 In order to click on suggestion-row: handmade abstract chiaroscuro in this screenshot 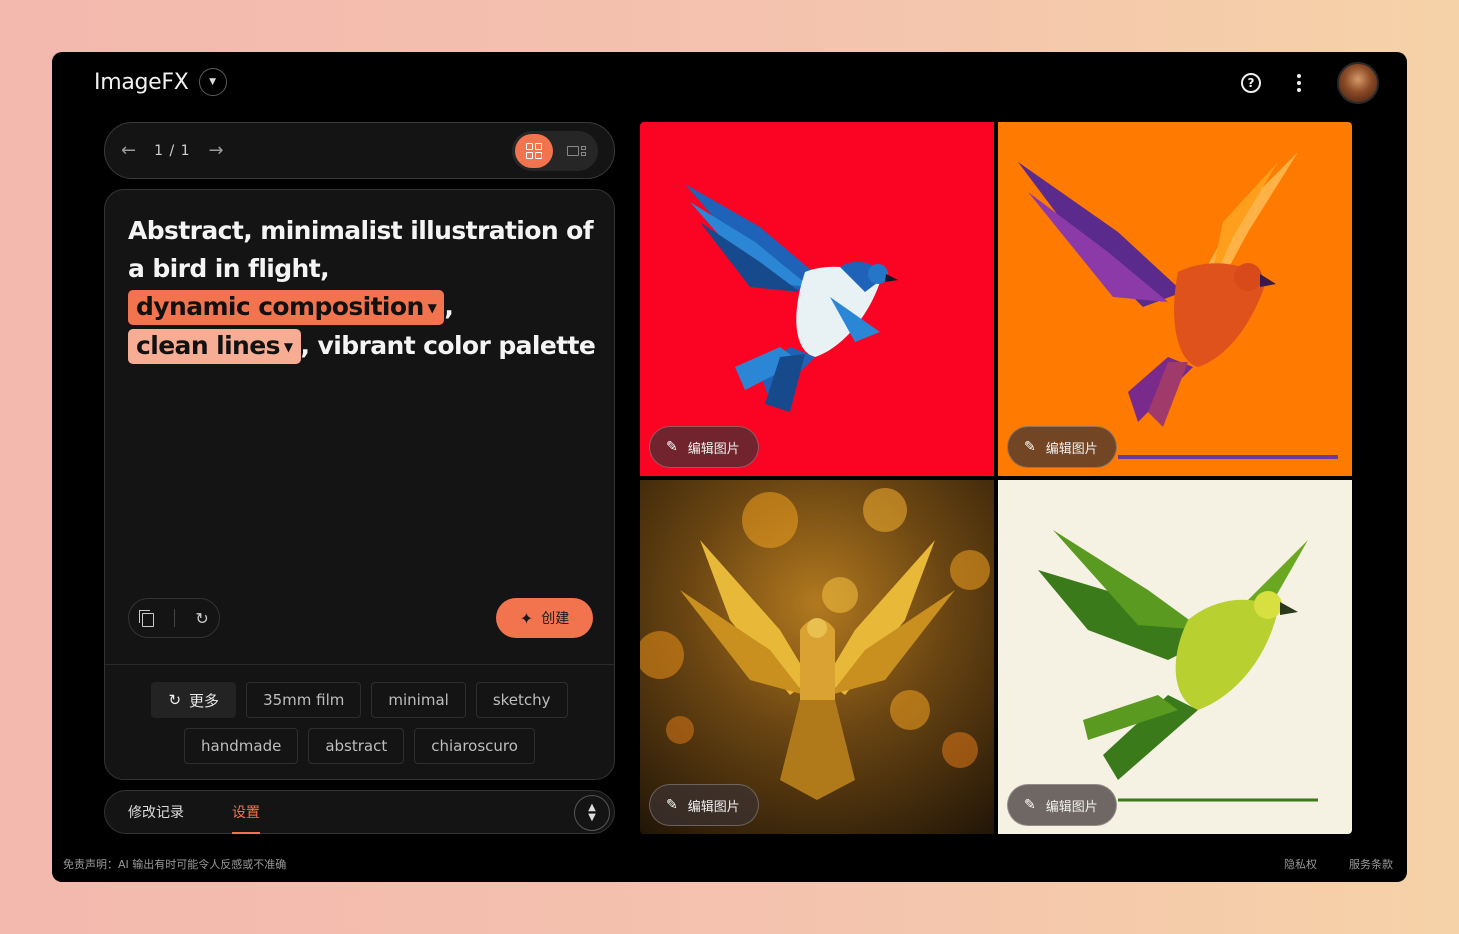, I will do `click(359, 746)`.